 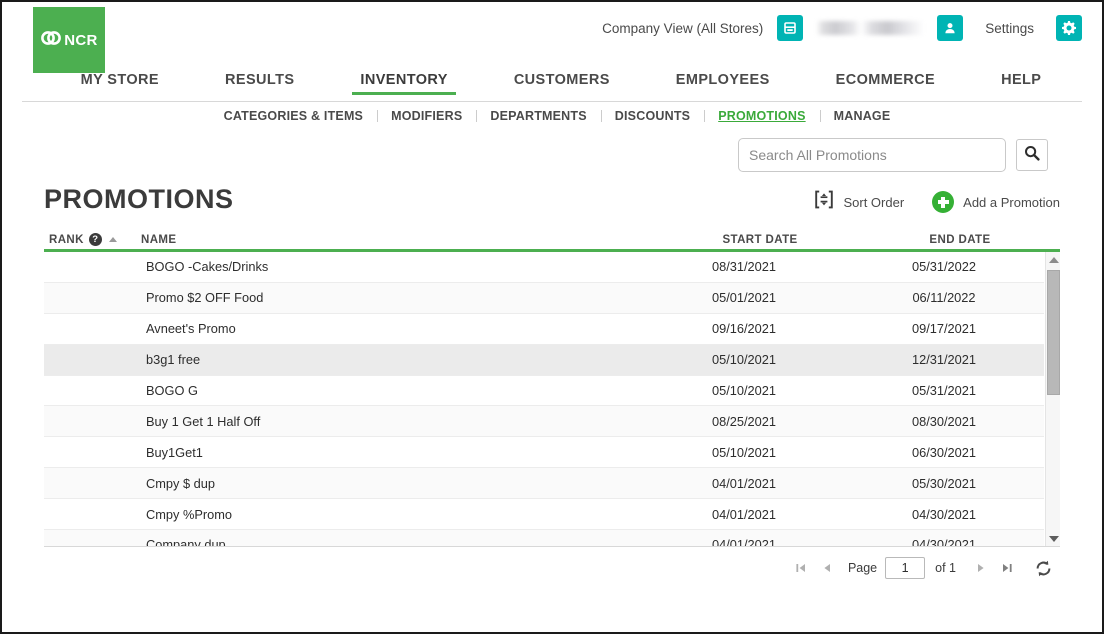 I want to click on cell-start-date: 08/25/2021, so click(x=744, y=421).